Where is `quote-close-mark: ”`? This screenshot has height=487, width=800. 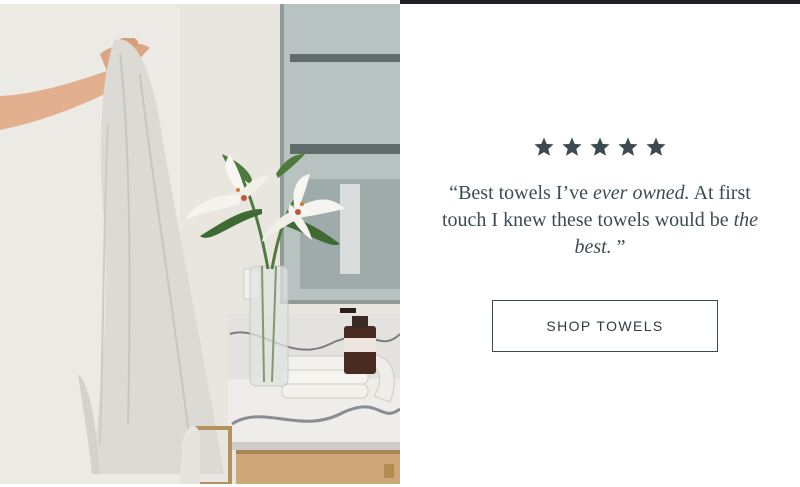 quote-close-mark: ” is located at coordinates (618, 247).